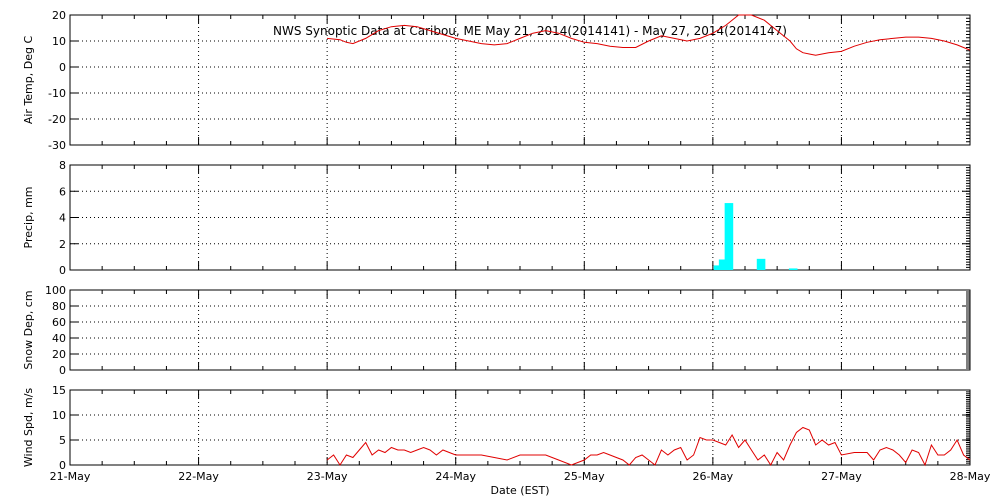  I want to click on x-tick-label: 27-May, so click(841, 476).